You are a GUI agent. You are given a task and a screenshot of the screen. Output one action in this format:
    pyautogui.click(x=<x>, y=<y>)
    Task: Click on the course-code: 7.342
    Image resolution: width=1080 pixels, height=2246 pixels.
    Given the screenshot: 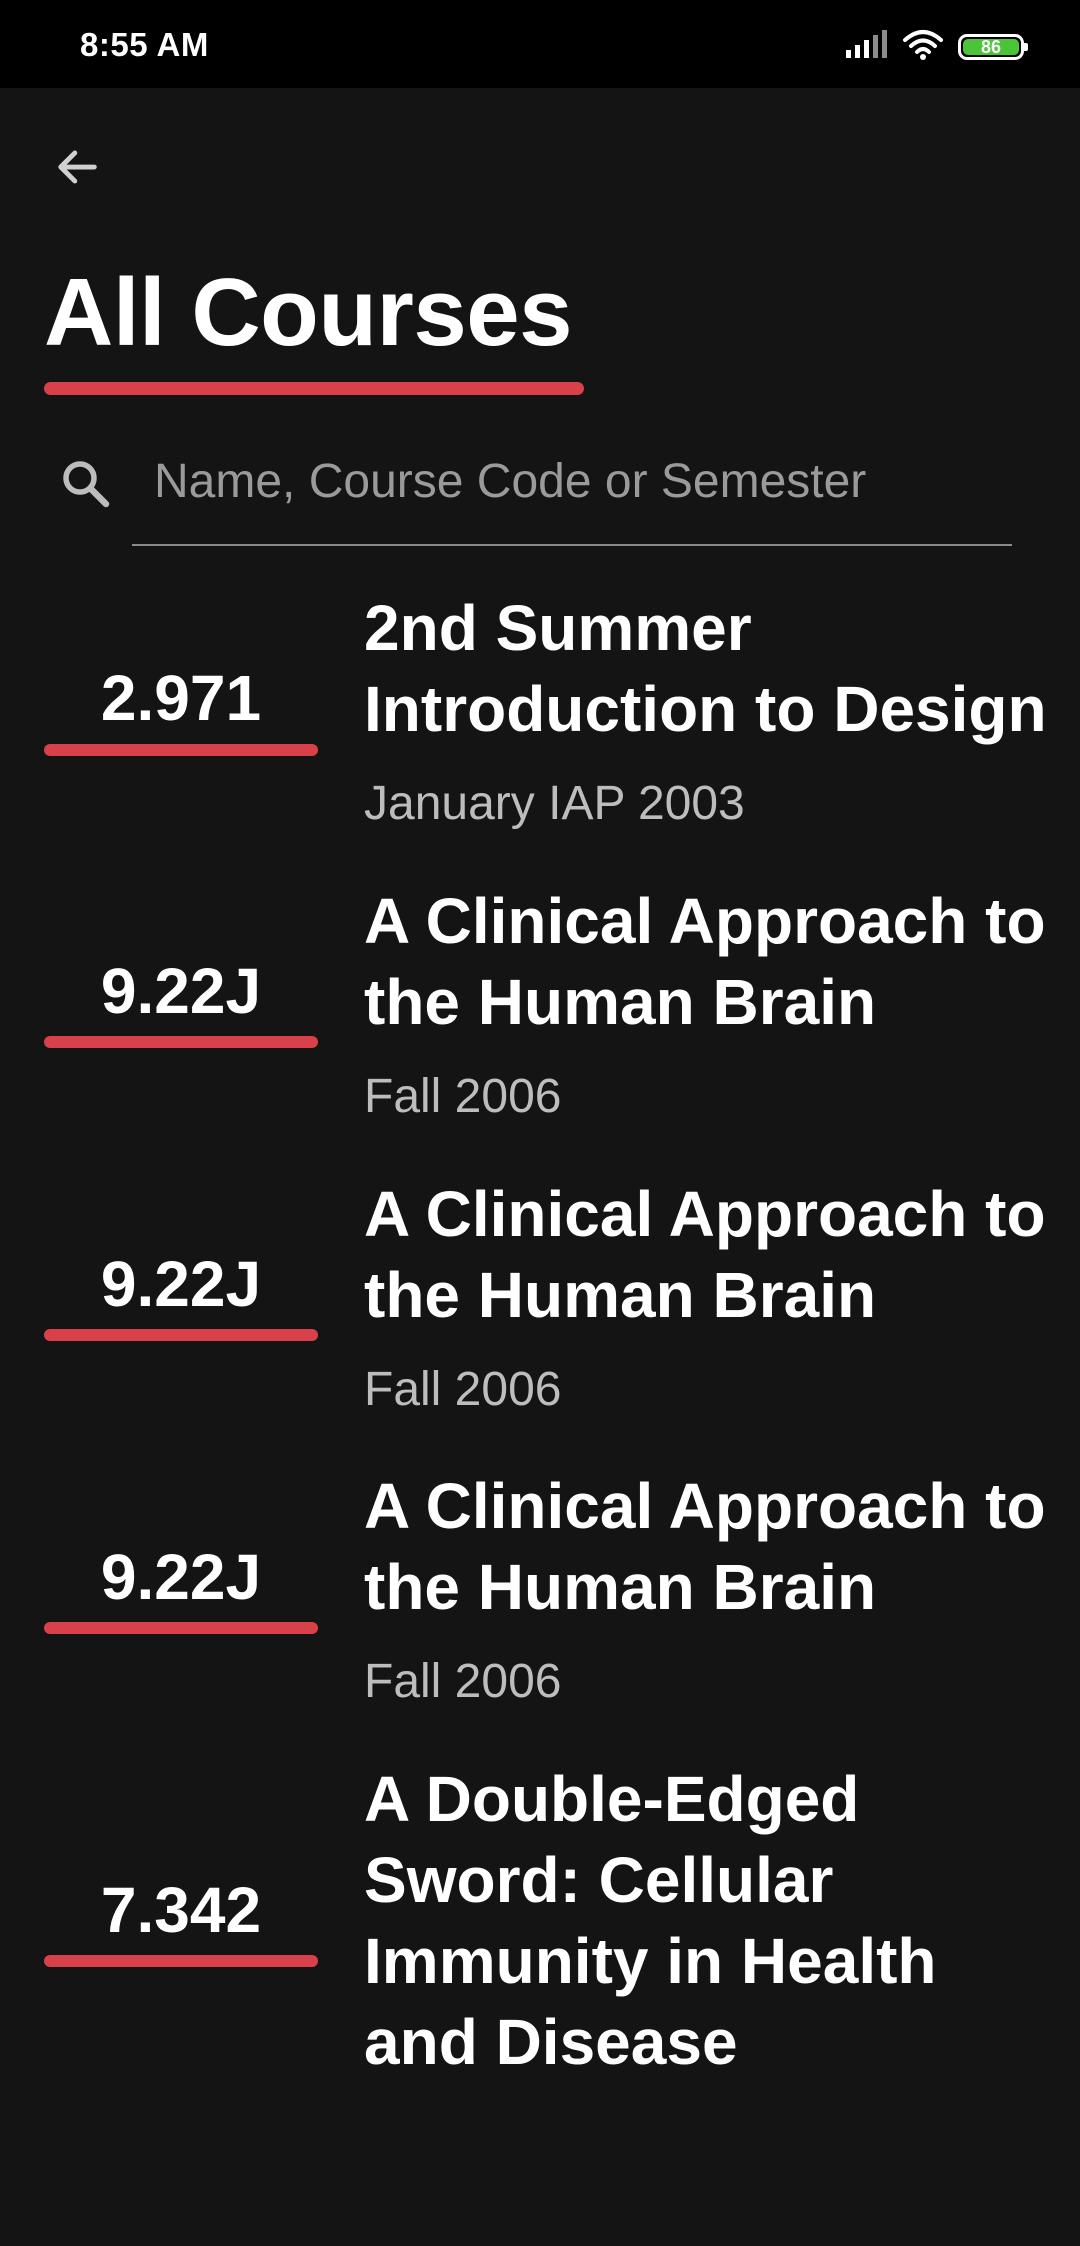 What is the action you would take?
    pyautogui.click(x=181, y=1909)
    